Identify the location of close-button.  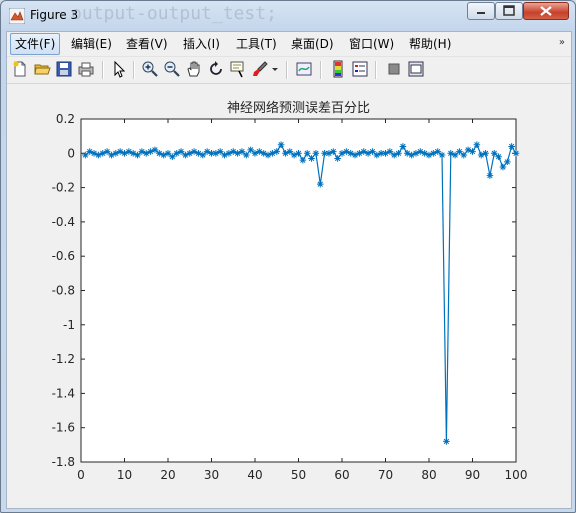
(546, 11).